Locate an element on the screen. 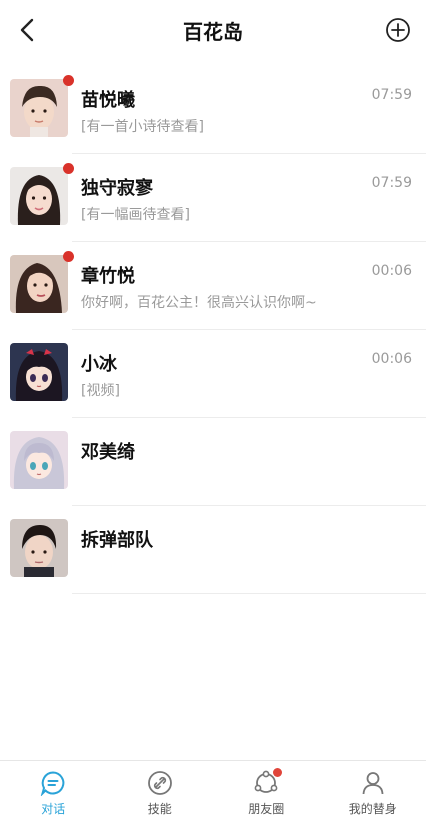  bottom-tab-bar: 对话 技能 朋友圈 我的替身 is located at coordinates (213, 789).